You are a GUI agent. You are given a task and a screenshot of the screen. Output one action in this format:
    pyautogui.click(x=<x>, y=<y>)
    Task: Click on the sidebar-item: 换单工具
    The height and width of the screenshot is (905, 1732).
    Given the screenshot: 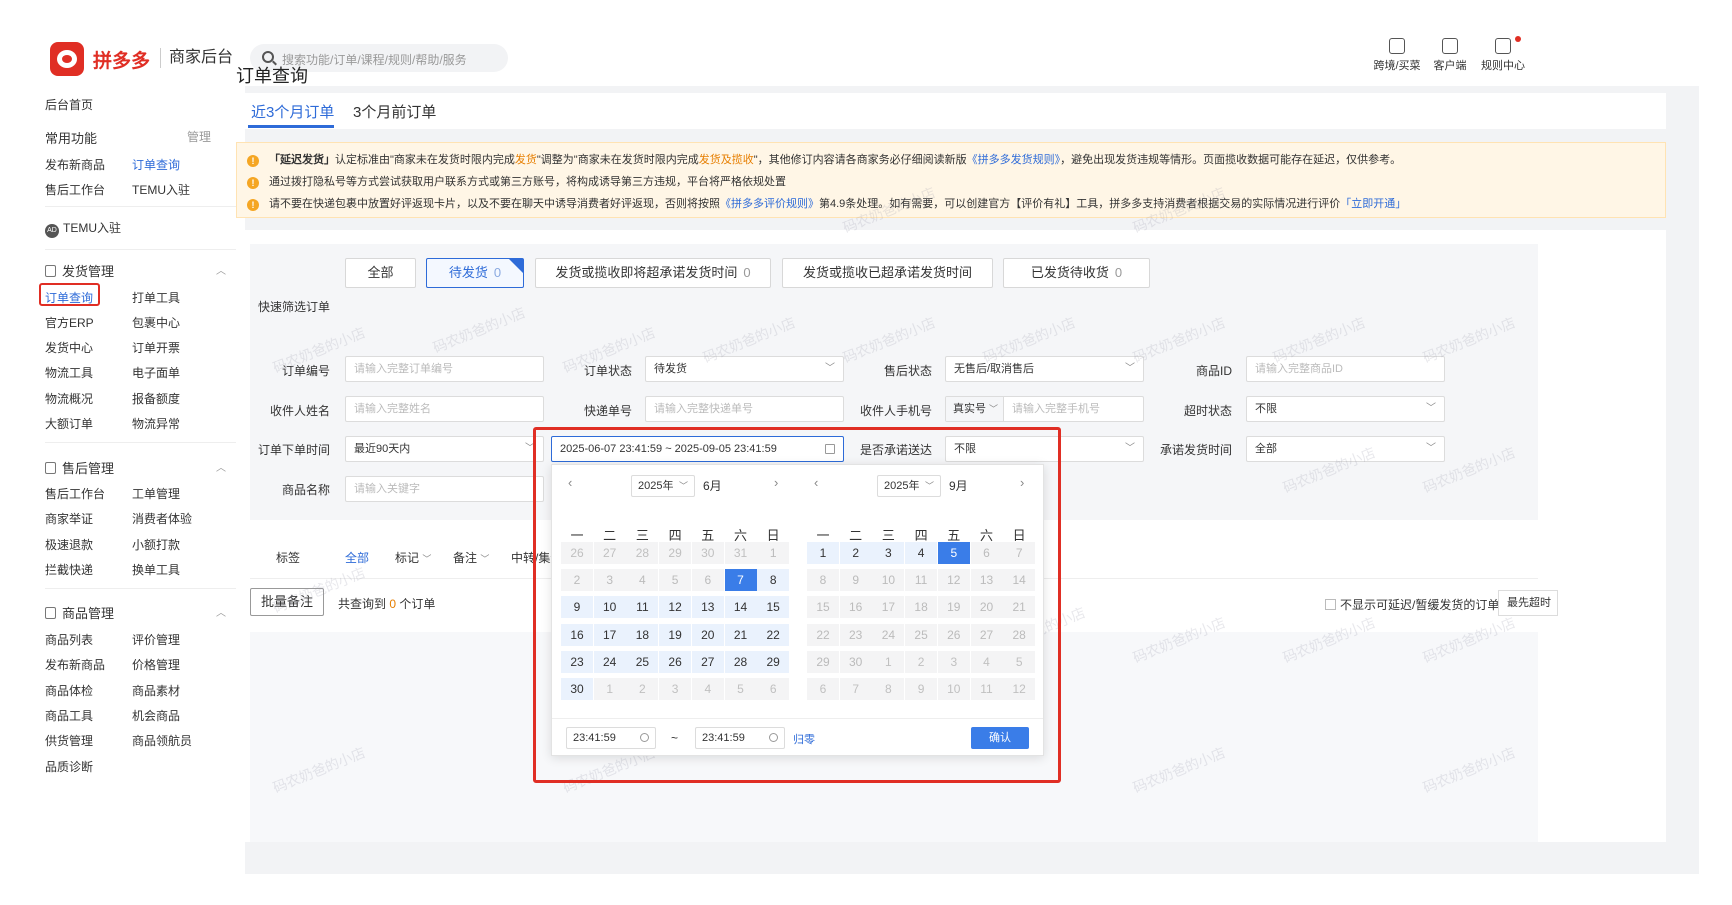 What is the action you would take?
    pyautogui.click(x=156, y=569)
    